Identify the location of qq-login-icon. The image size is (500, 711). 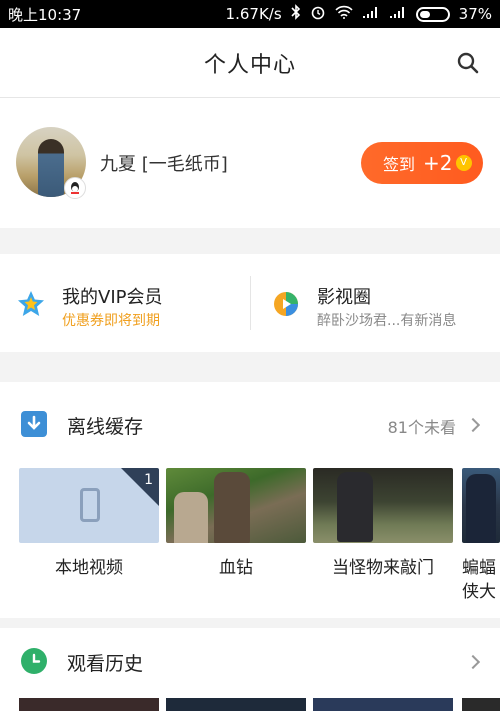
(75, 188).